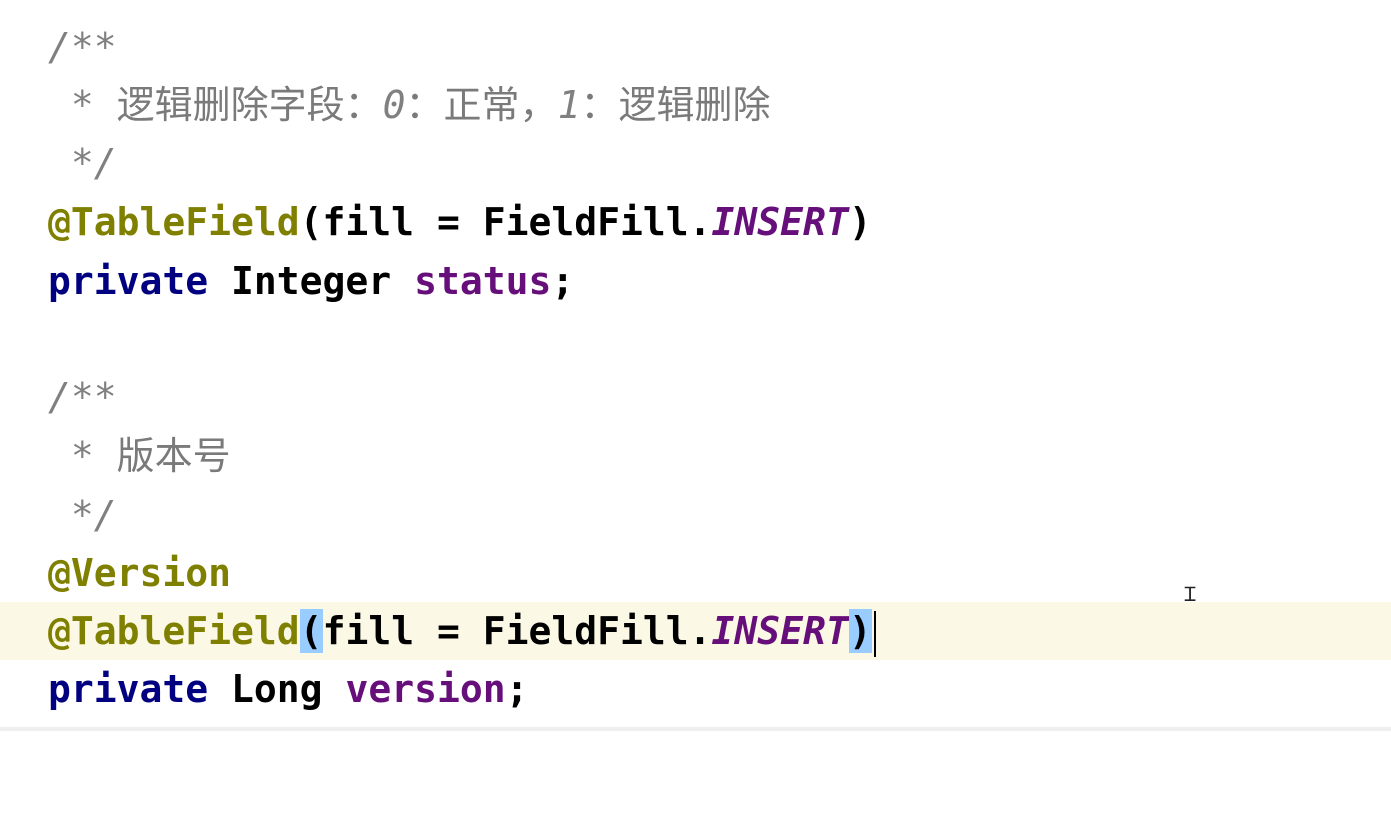 The width and height of the screenshot is (1391, 834). What do you see at coordinates (517, 631) in the screenshot?
I see `annotation-args: fill = FieldFill.` at bounding box center [517, 631].